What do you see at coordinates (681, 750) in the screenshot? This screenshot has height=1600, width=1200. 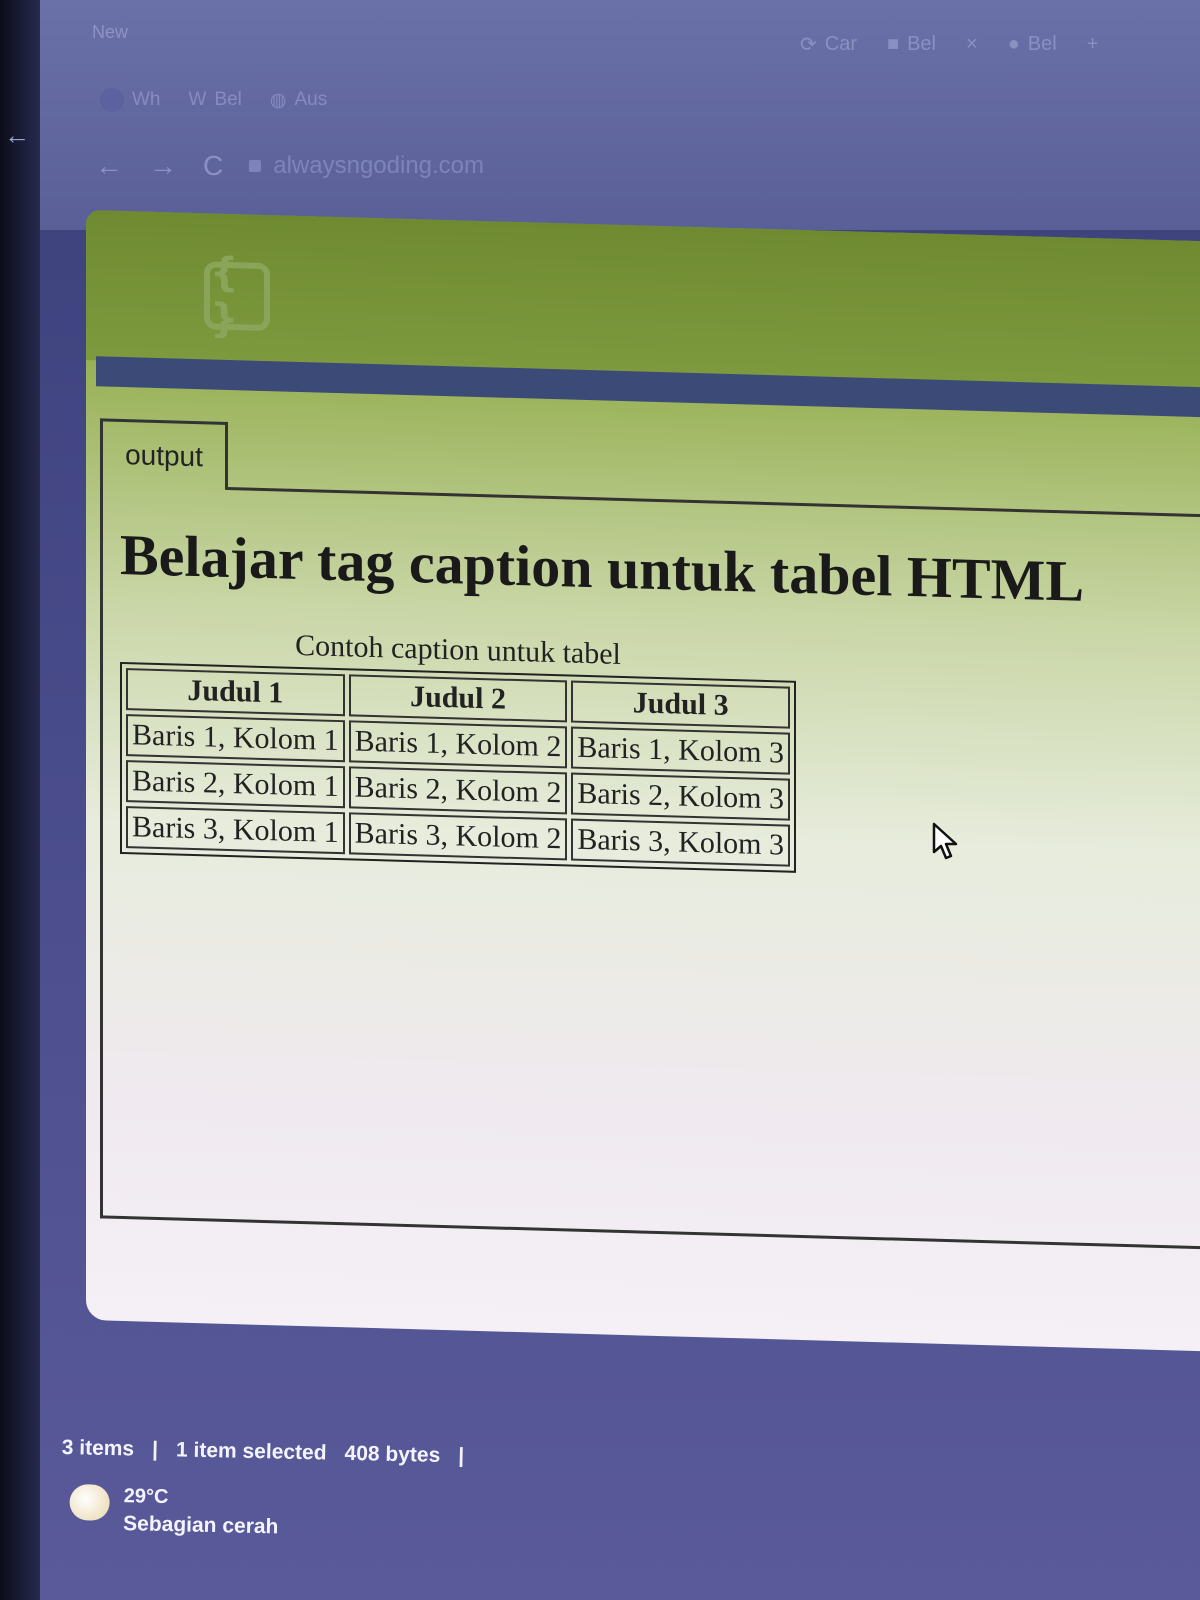 I see `table-cell: Baris 1, Kolom 3` at bounding box center [681, 750].